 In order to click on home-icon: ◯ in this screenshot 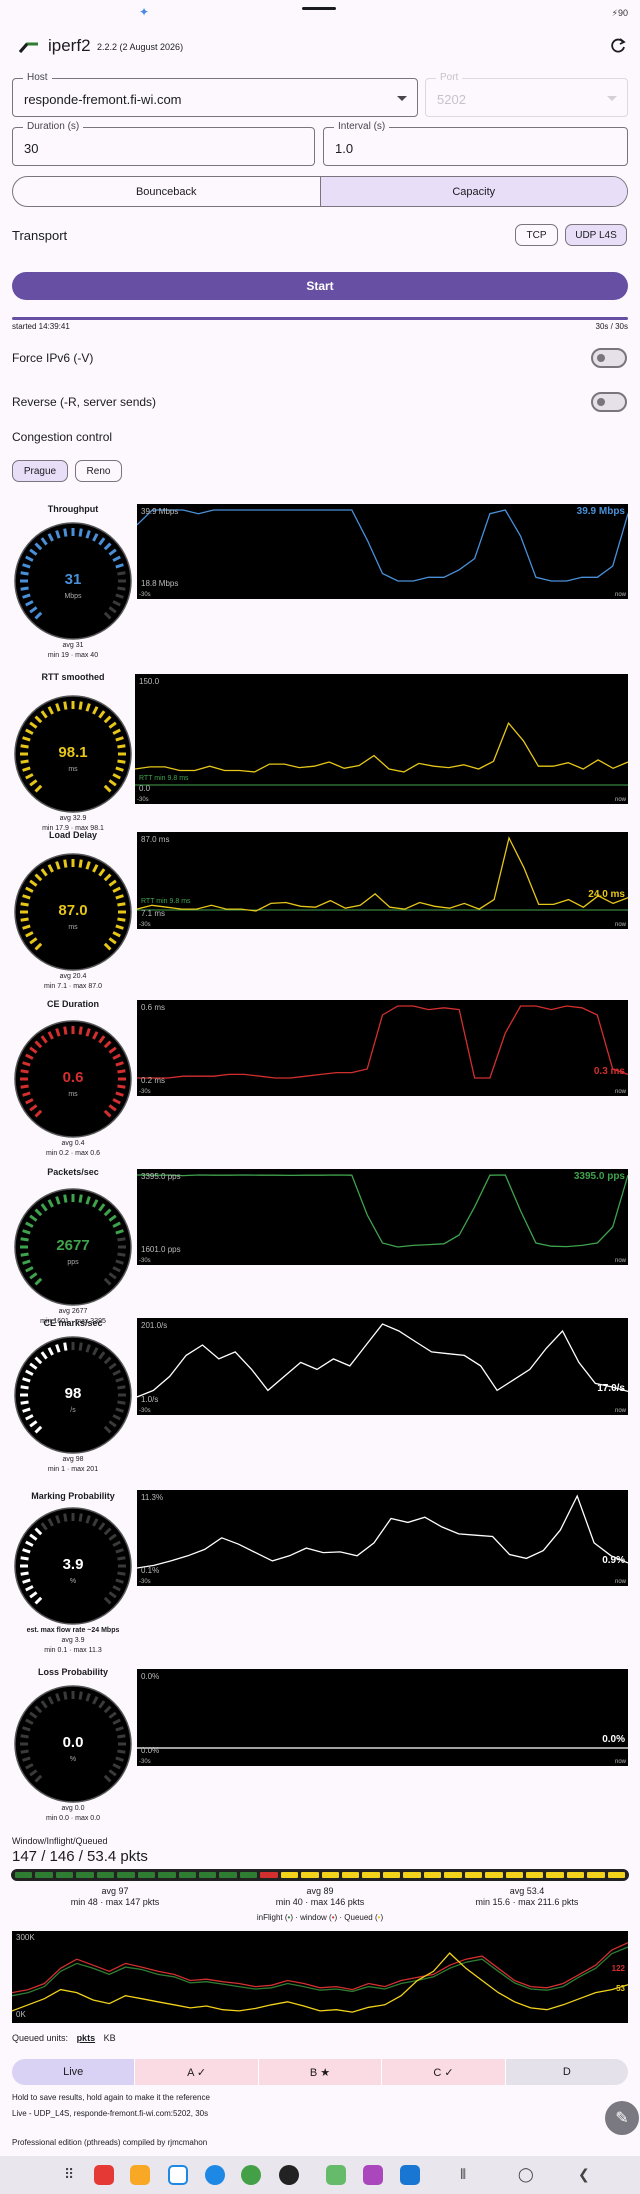, I will do `click(526, 2174)`.